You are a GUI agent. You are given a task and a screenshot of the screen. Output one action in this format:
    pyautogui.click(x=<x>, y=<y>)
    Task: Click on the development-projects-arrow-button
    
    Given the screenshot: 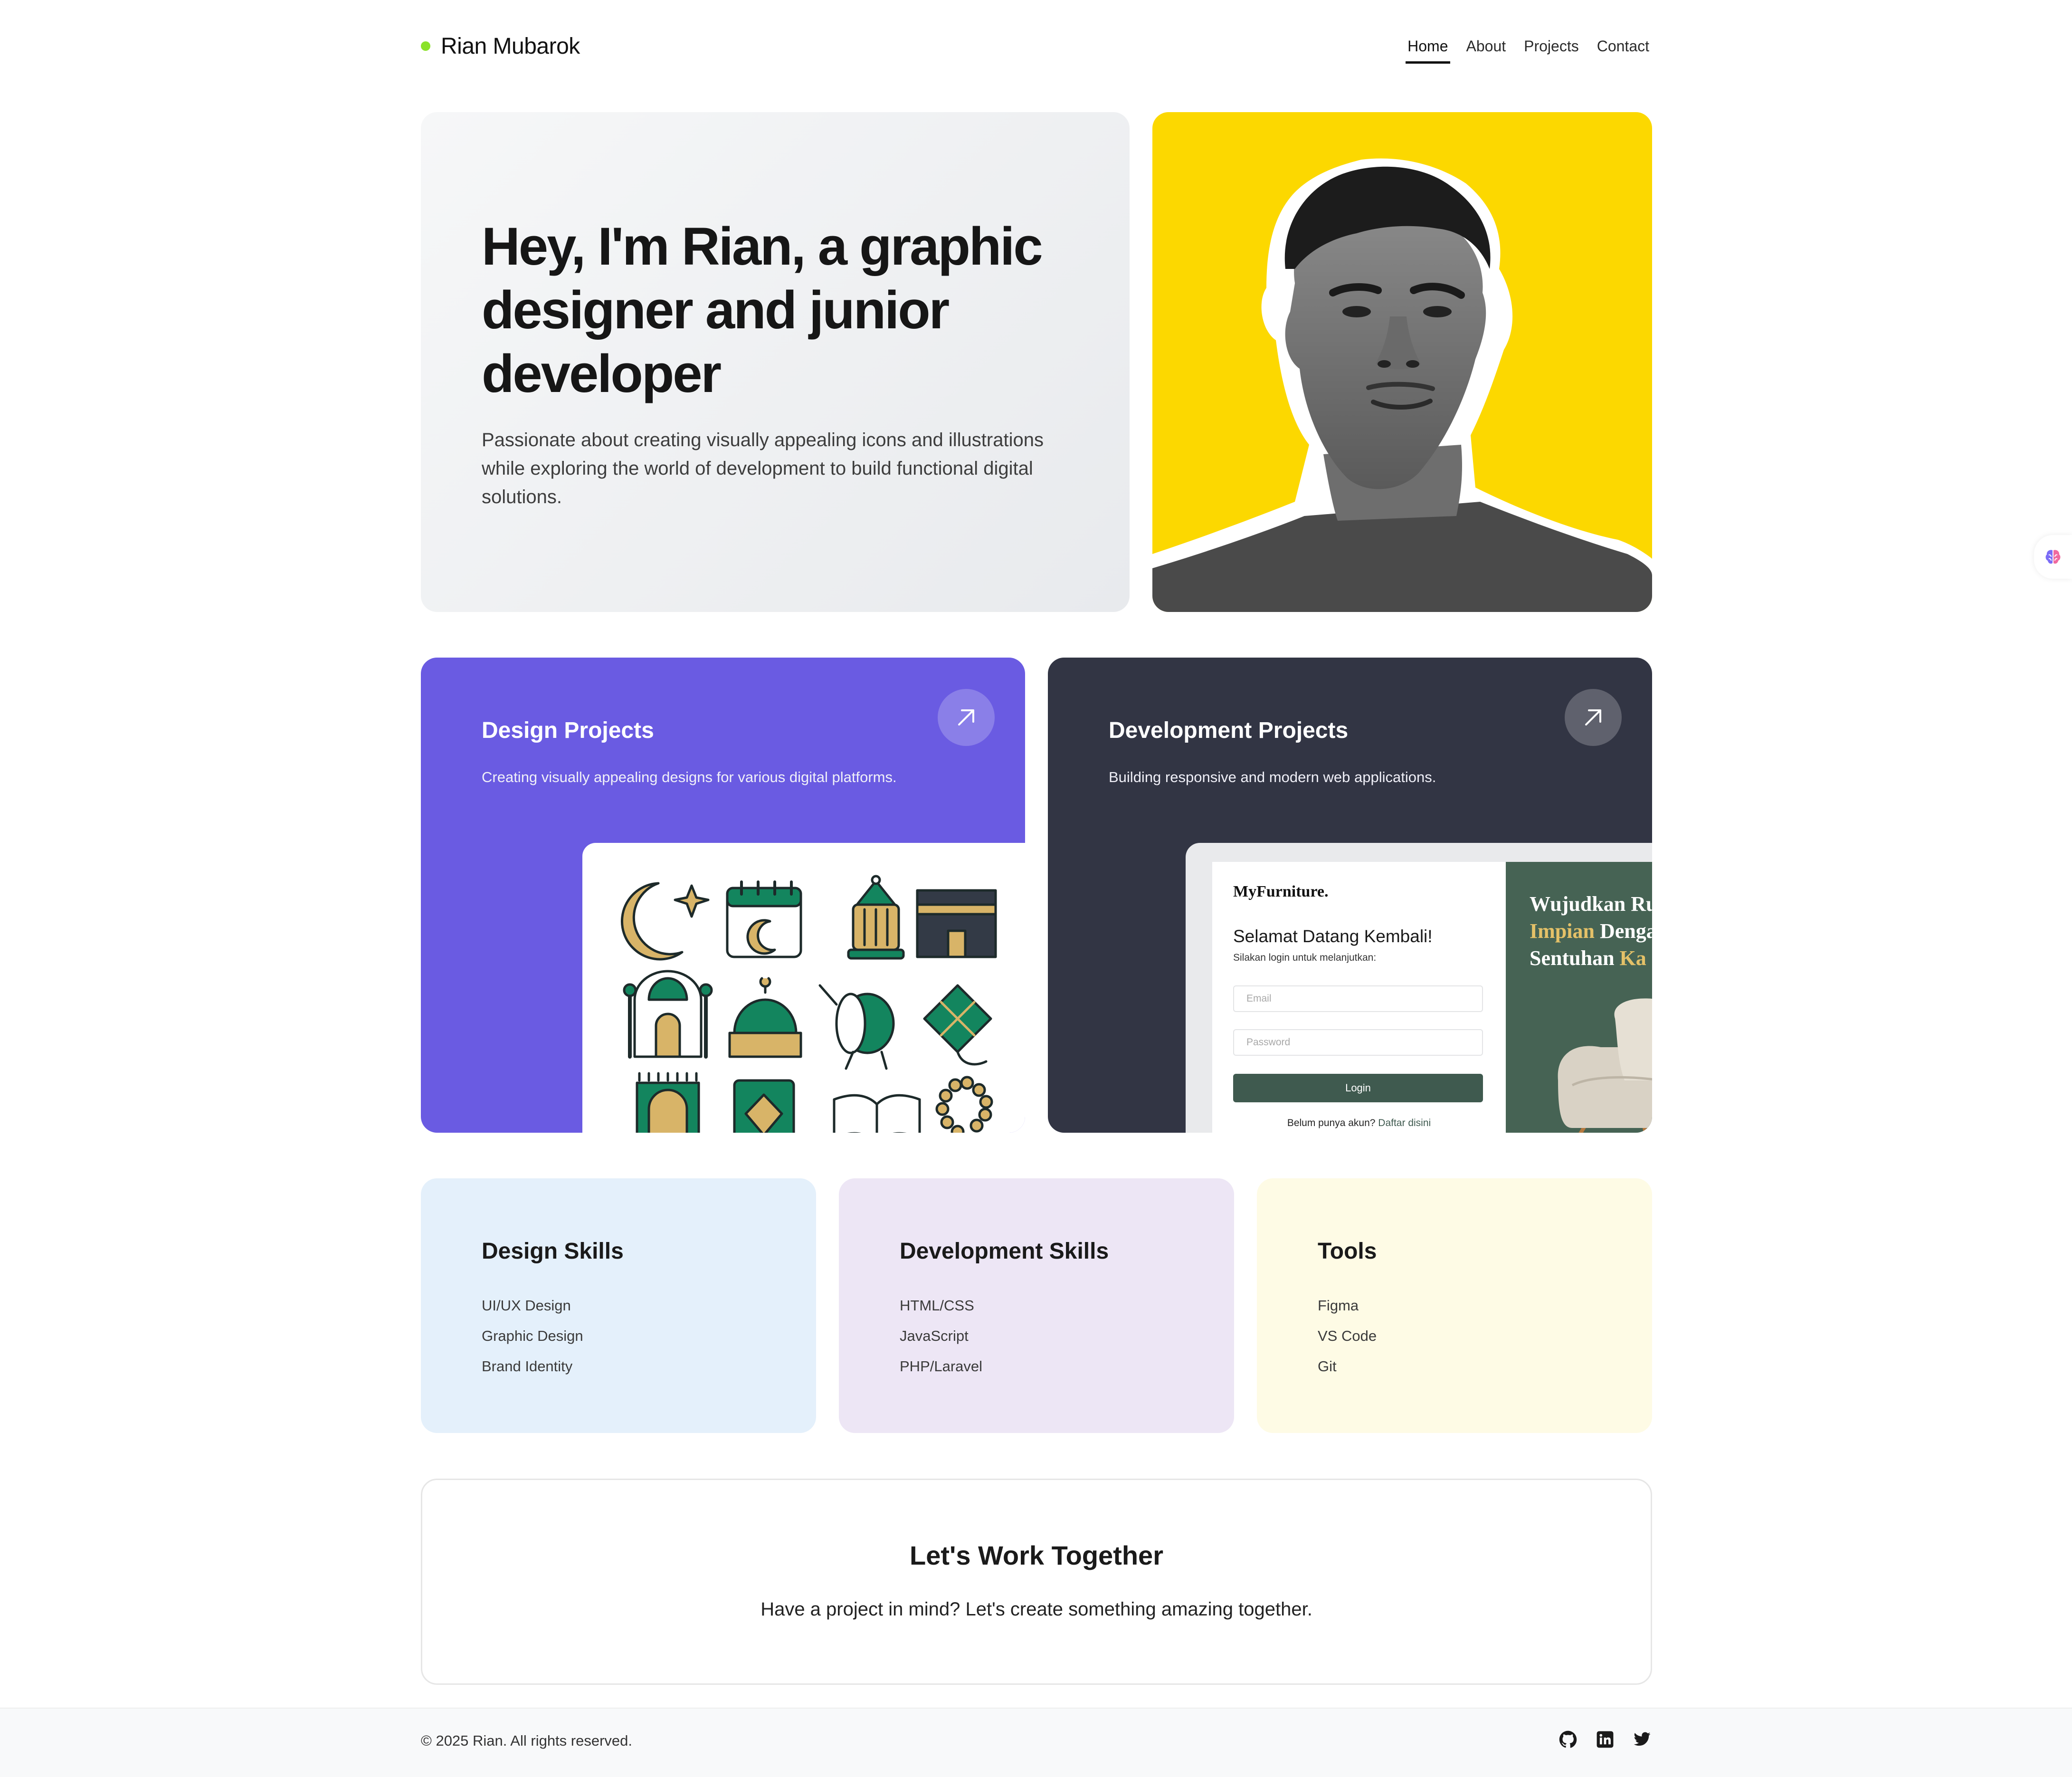 What is the action you would take?
    pyautogui.click(x=1594, y=718)
    